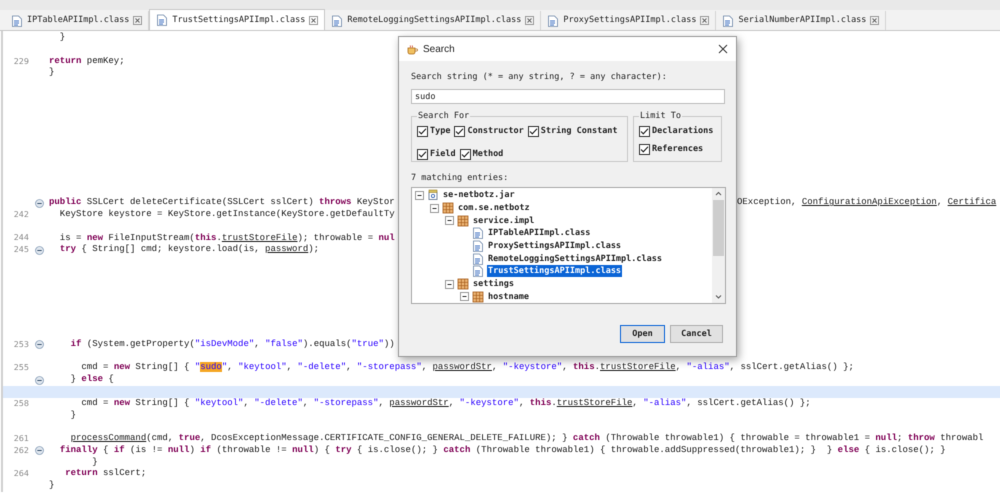 This screenshot has height=503, width=1000. Describe the element at coordinates (21, 214) in the screenshot. I see `line-number: 242` at that location.